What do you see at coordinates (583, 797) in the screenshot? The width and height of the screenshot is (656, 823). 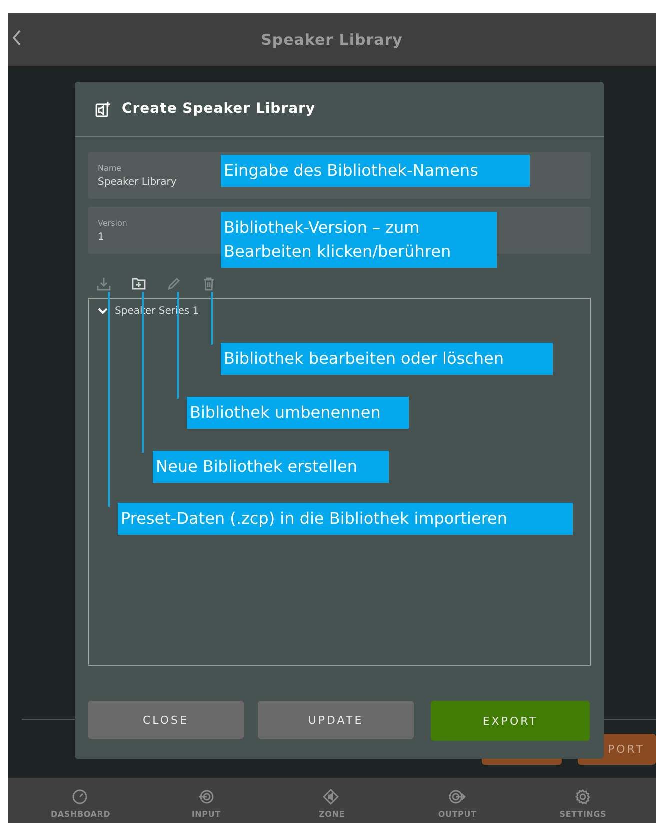 I see `settings-icon` at bounding box center [583, 797].